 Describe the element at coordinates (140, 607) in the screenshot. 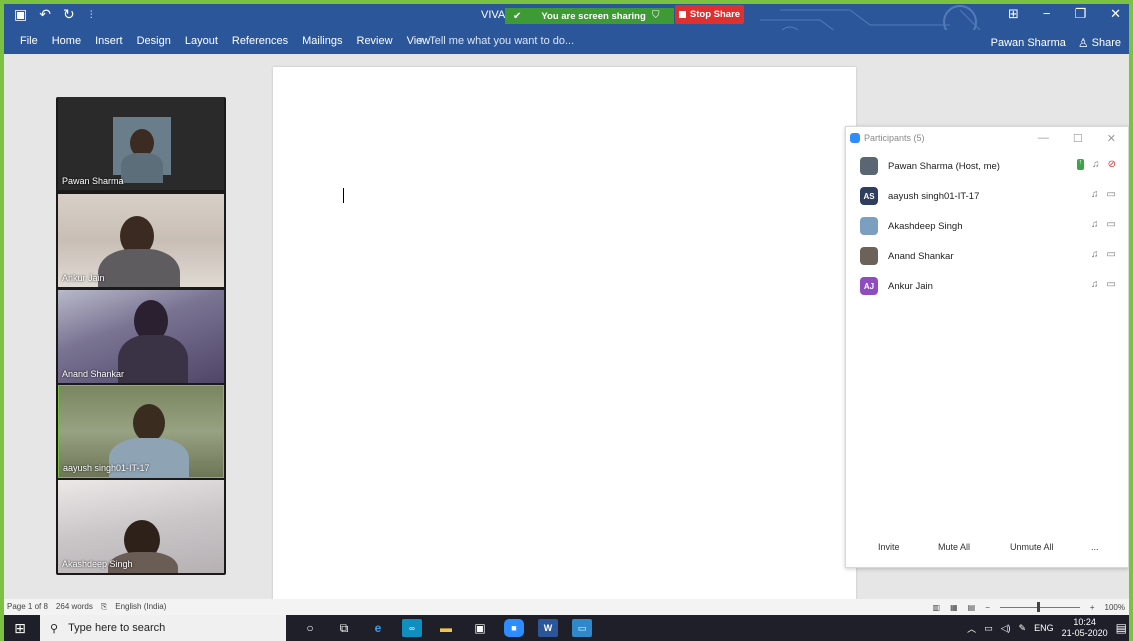

I see `language-indicator: English (India)` at that location.